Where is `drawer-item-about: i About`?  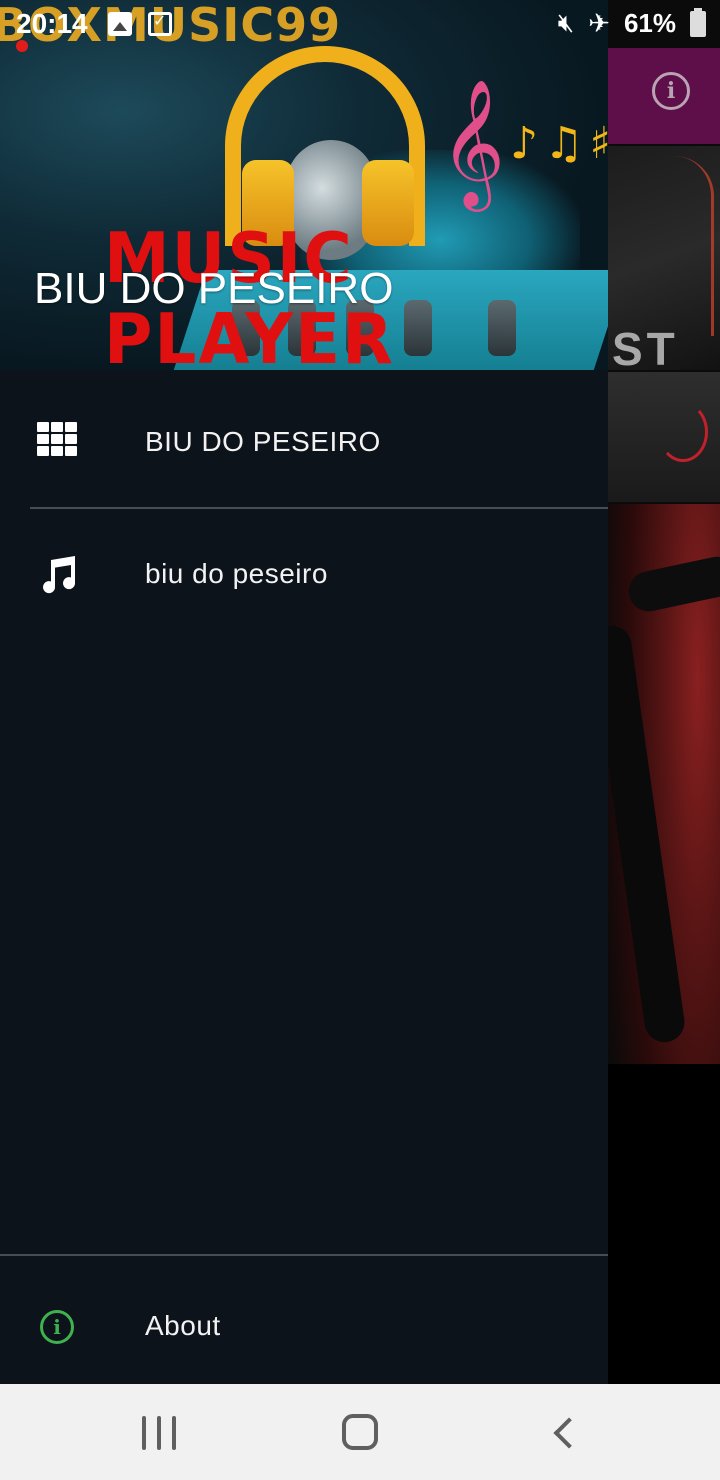 drawer-item-about: i About is located at coordinates (304, 1323).